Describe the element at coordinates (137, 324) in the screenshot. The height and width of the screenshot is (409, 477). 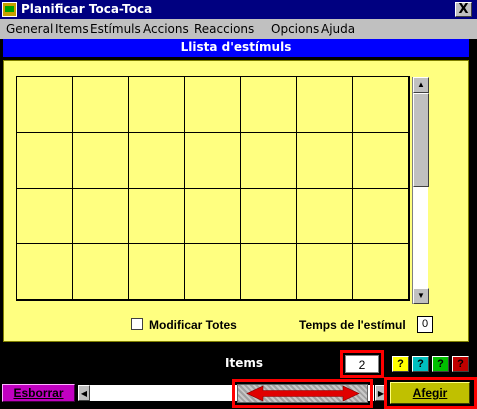
I see `modify-all-checkbox` at that location.